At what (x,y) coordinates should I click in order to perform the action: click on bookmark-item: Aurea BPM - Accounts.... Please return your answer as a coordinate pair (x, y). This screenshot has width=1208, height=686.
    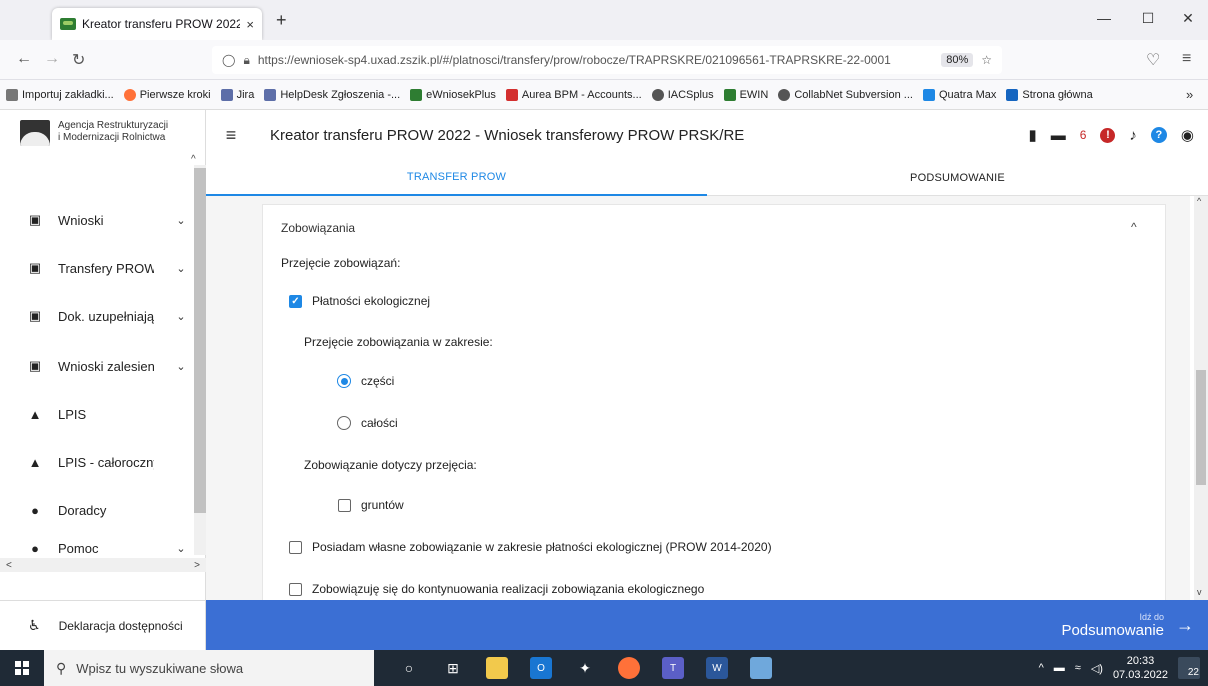
    Looking at the image, I should click on (573, 94).